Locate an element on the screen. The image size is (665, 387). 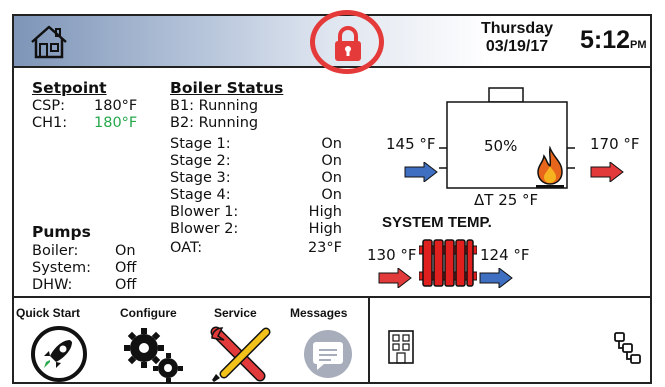
network-icon is located at coordinates (628, 348).